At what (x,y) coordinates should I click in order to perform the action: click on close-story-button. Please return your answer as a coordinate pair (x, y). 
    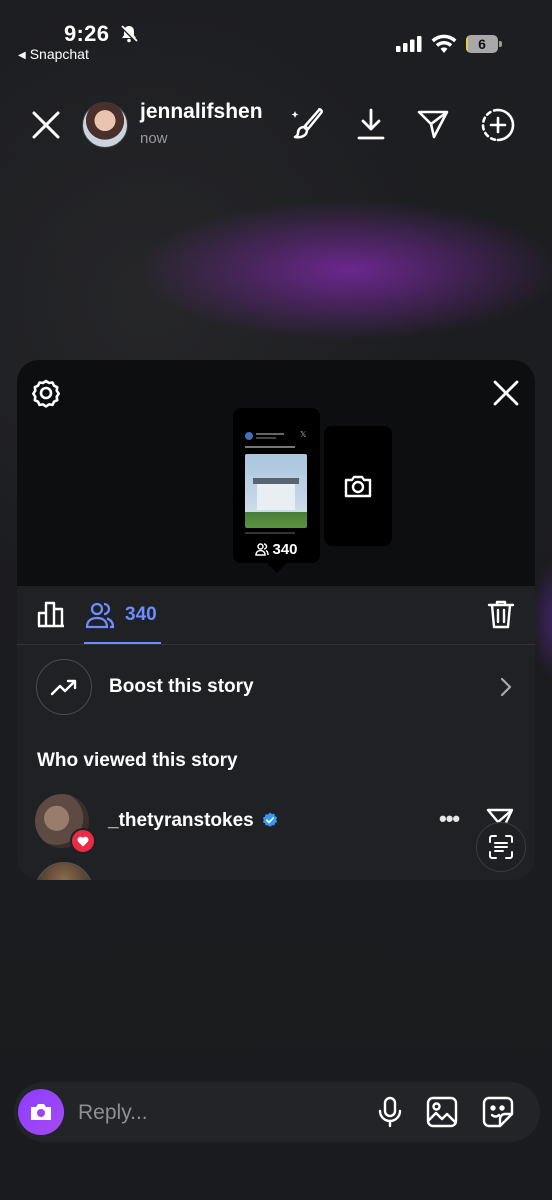
    Looking at the image, I should click on (46, 125).